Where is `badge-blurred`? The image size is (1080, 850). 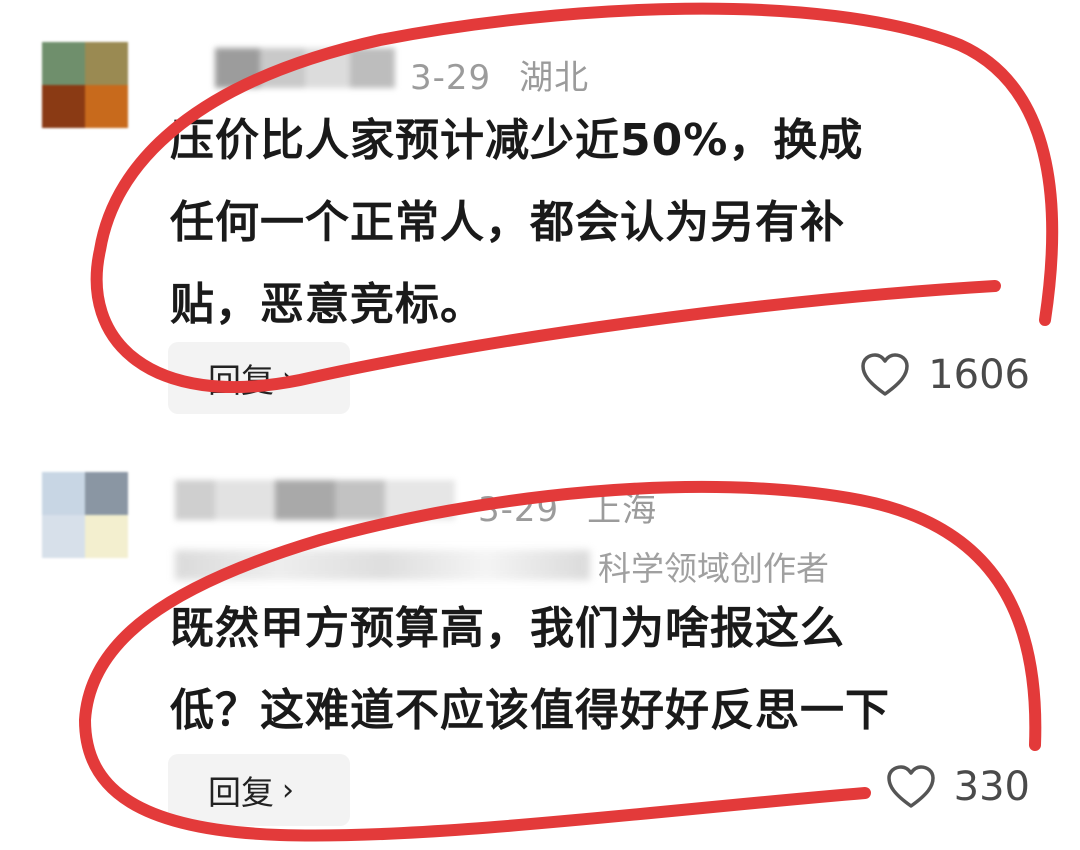
badge-blurred is located at coordinates (382, 565).